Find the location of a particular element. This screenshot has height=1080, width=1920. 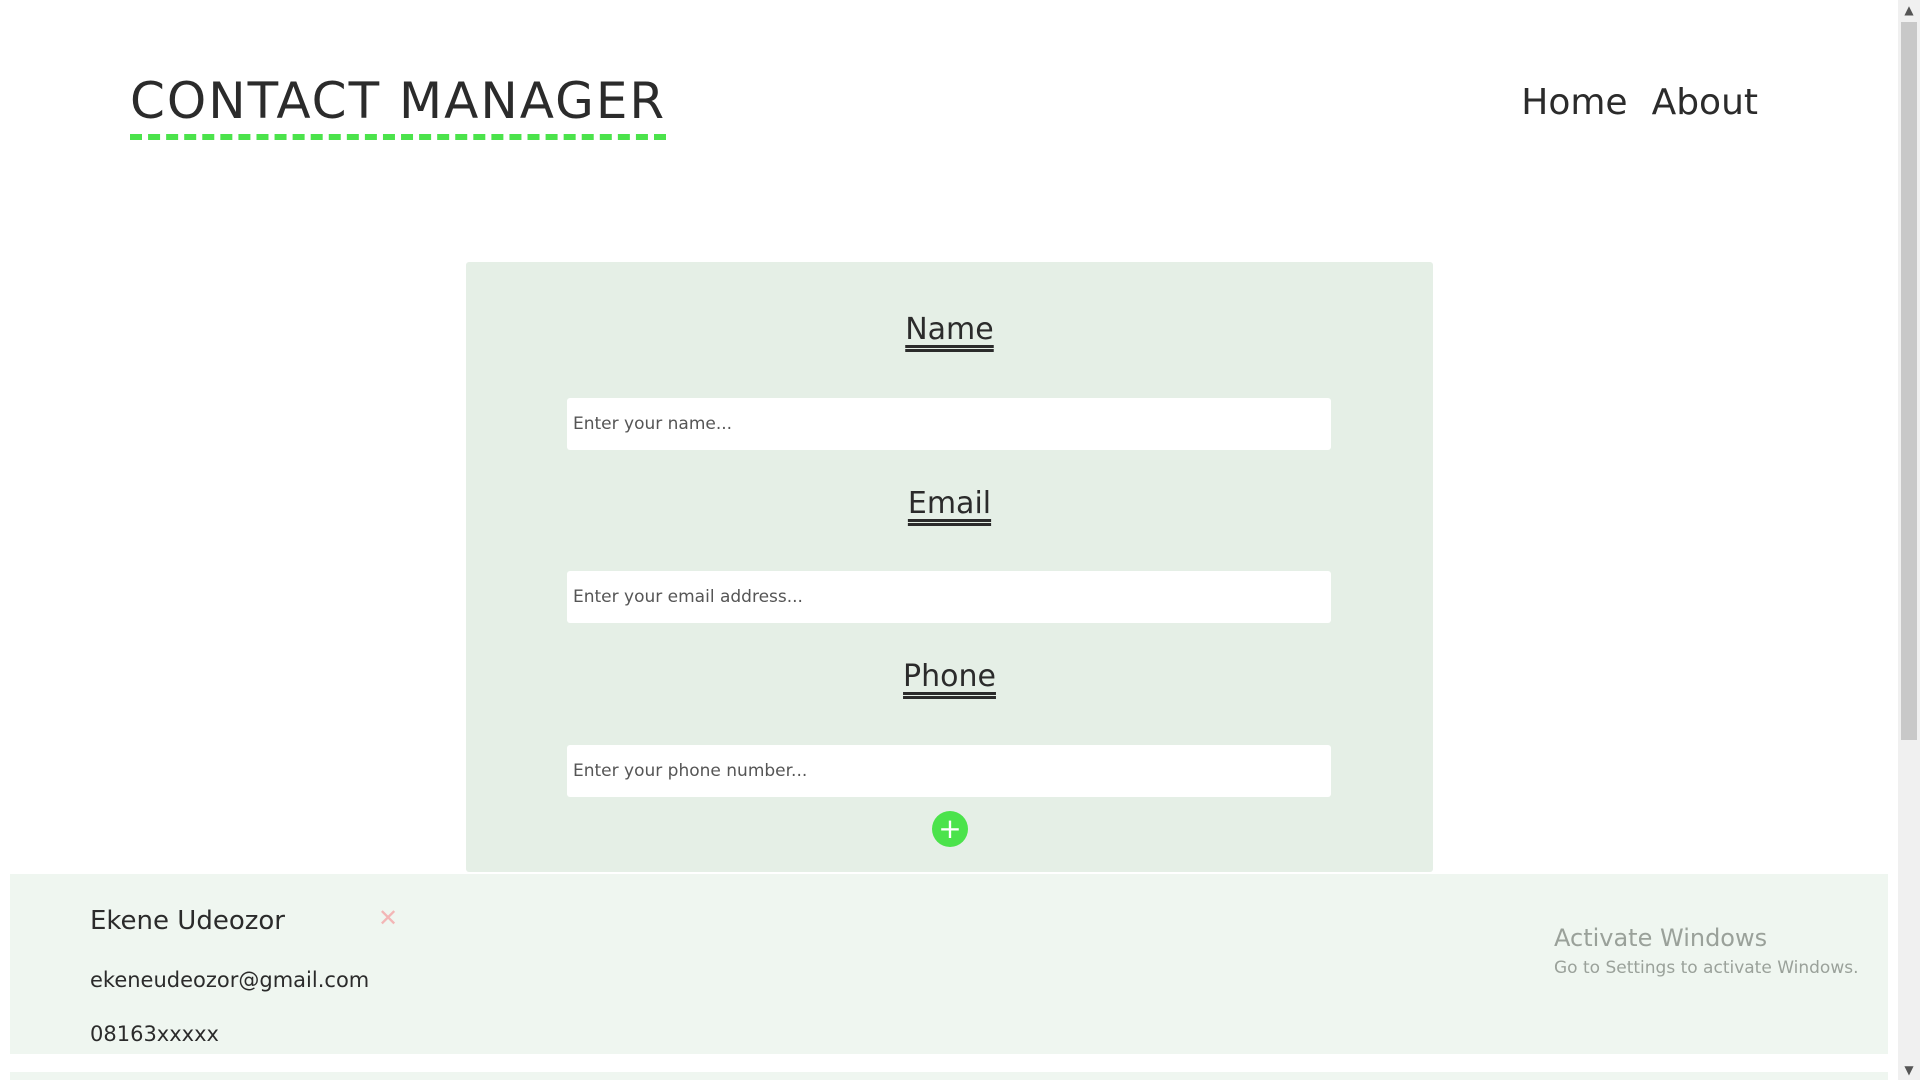

scroll-up-icon: ▲ is located at coordinates (1909, 10).